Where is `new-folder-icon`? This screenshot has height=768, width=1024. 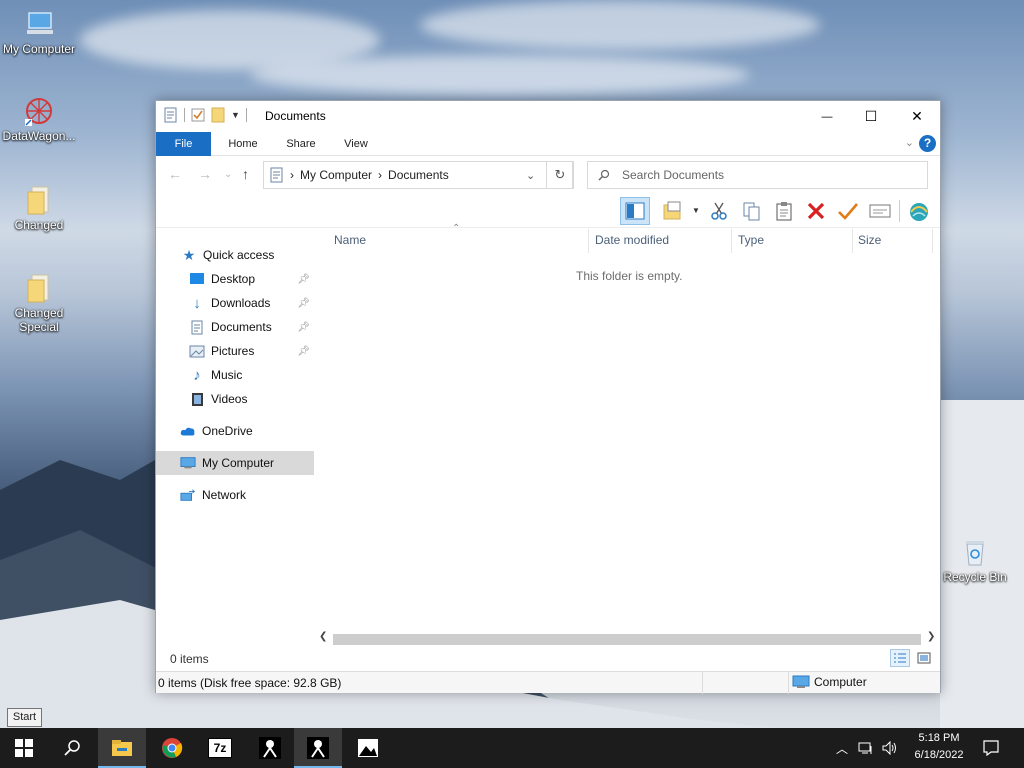 new-folder-icon is located at coordinates (218, 115).